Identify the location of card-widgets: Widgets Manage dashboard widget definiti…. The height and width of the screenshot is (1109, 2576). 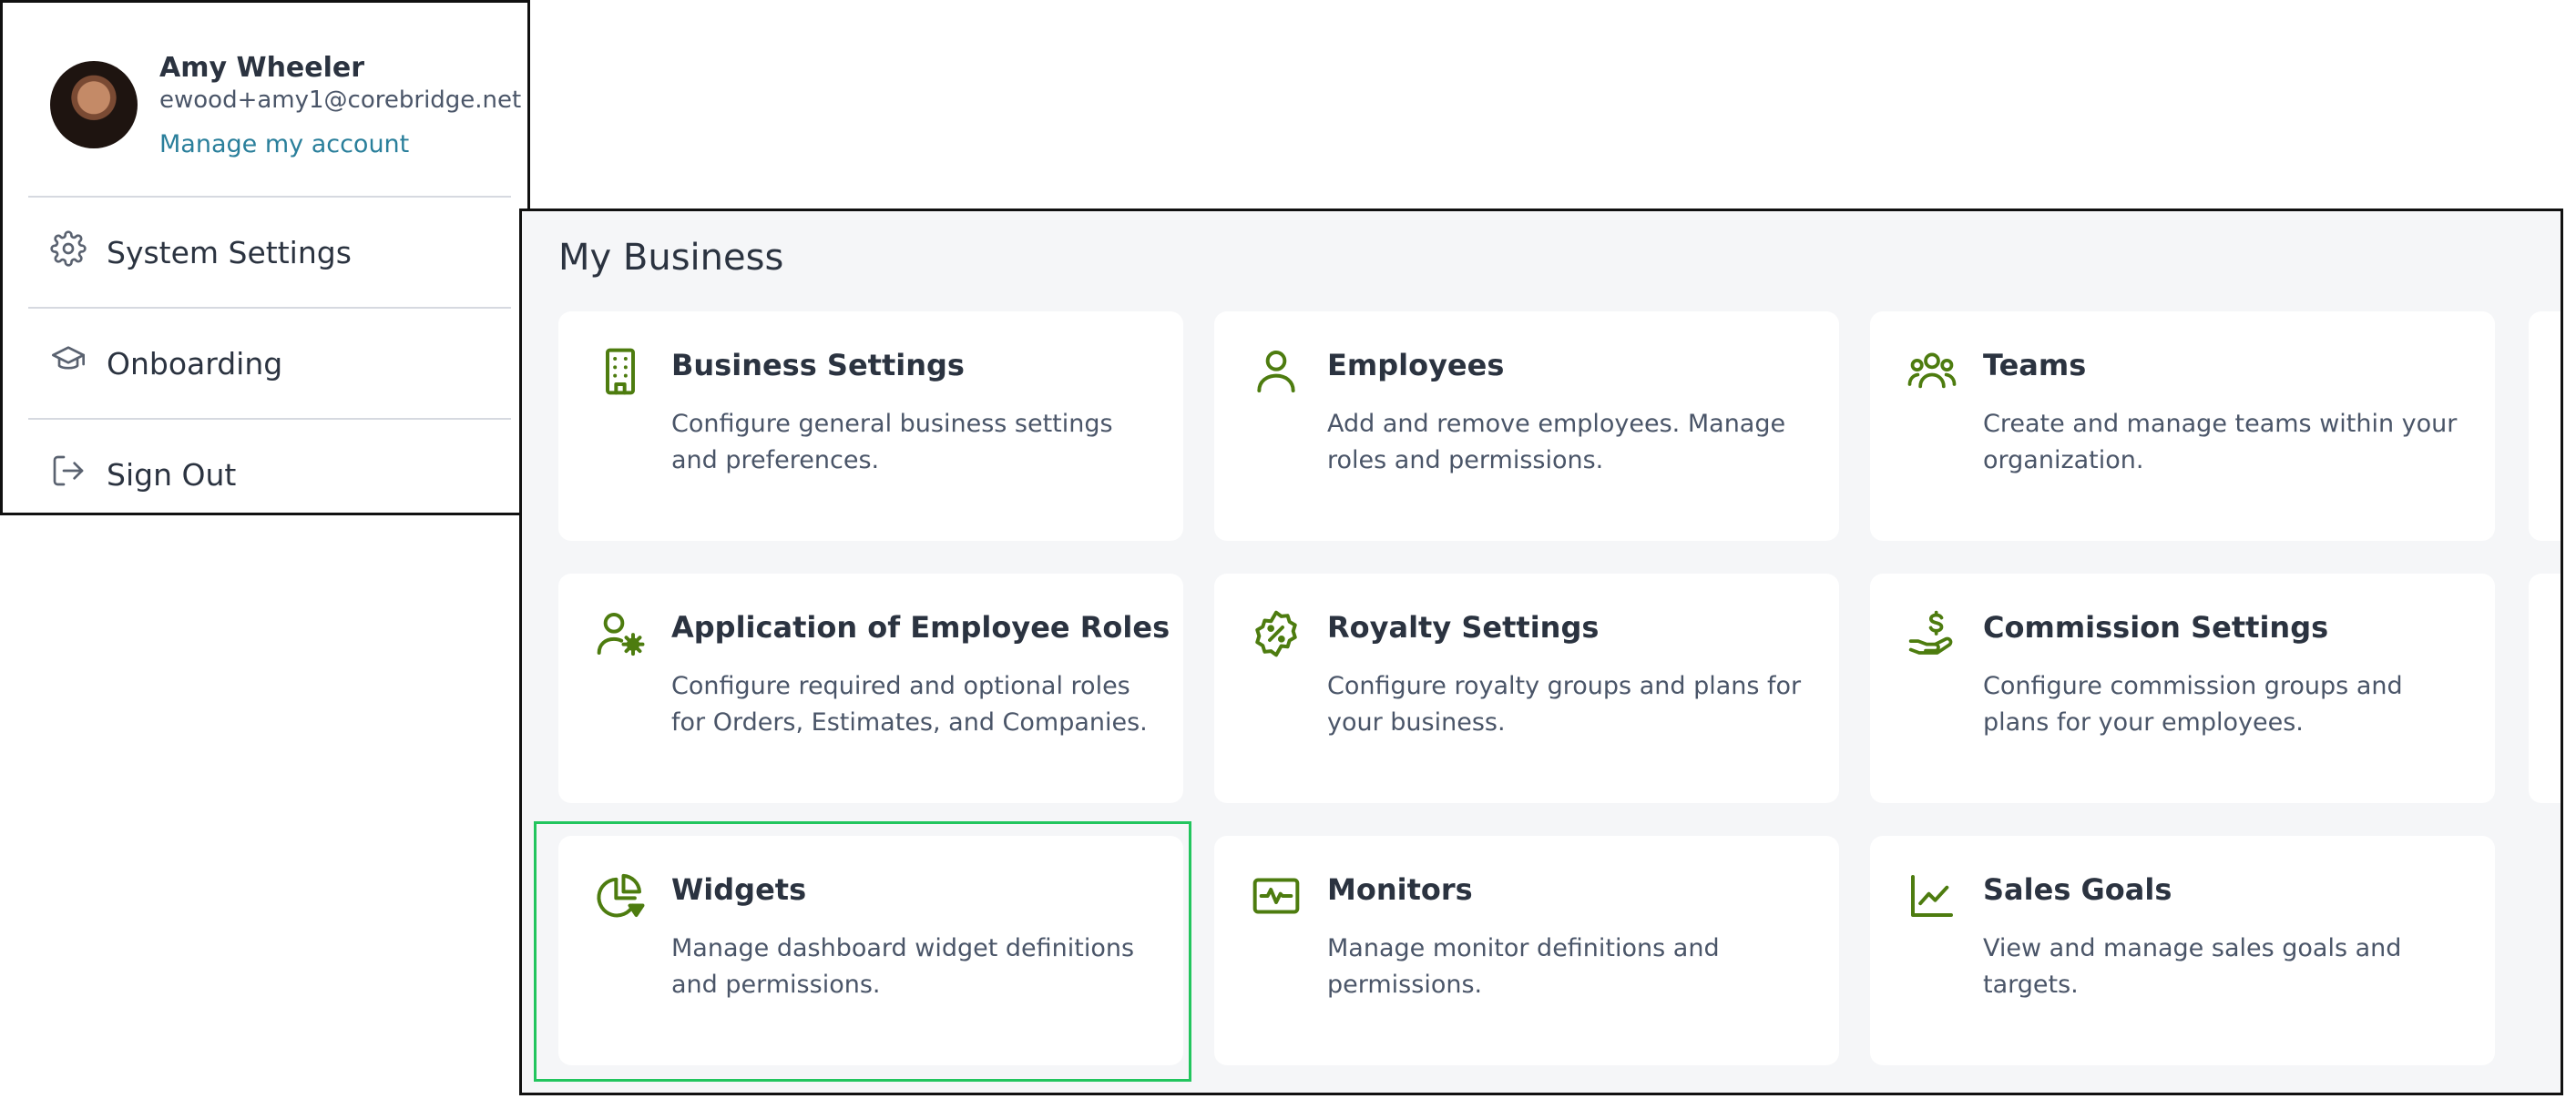
(870, 950).